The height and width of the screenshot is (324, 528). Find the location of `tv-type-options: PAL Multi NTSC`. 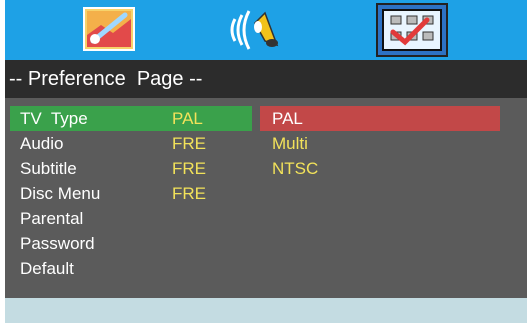

tv-type-options: PAL Multi NTSC is located at coordinates (380, 143).